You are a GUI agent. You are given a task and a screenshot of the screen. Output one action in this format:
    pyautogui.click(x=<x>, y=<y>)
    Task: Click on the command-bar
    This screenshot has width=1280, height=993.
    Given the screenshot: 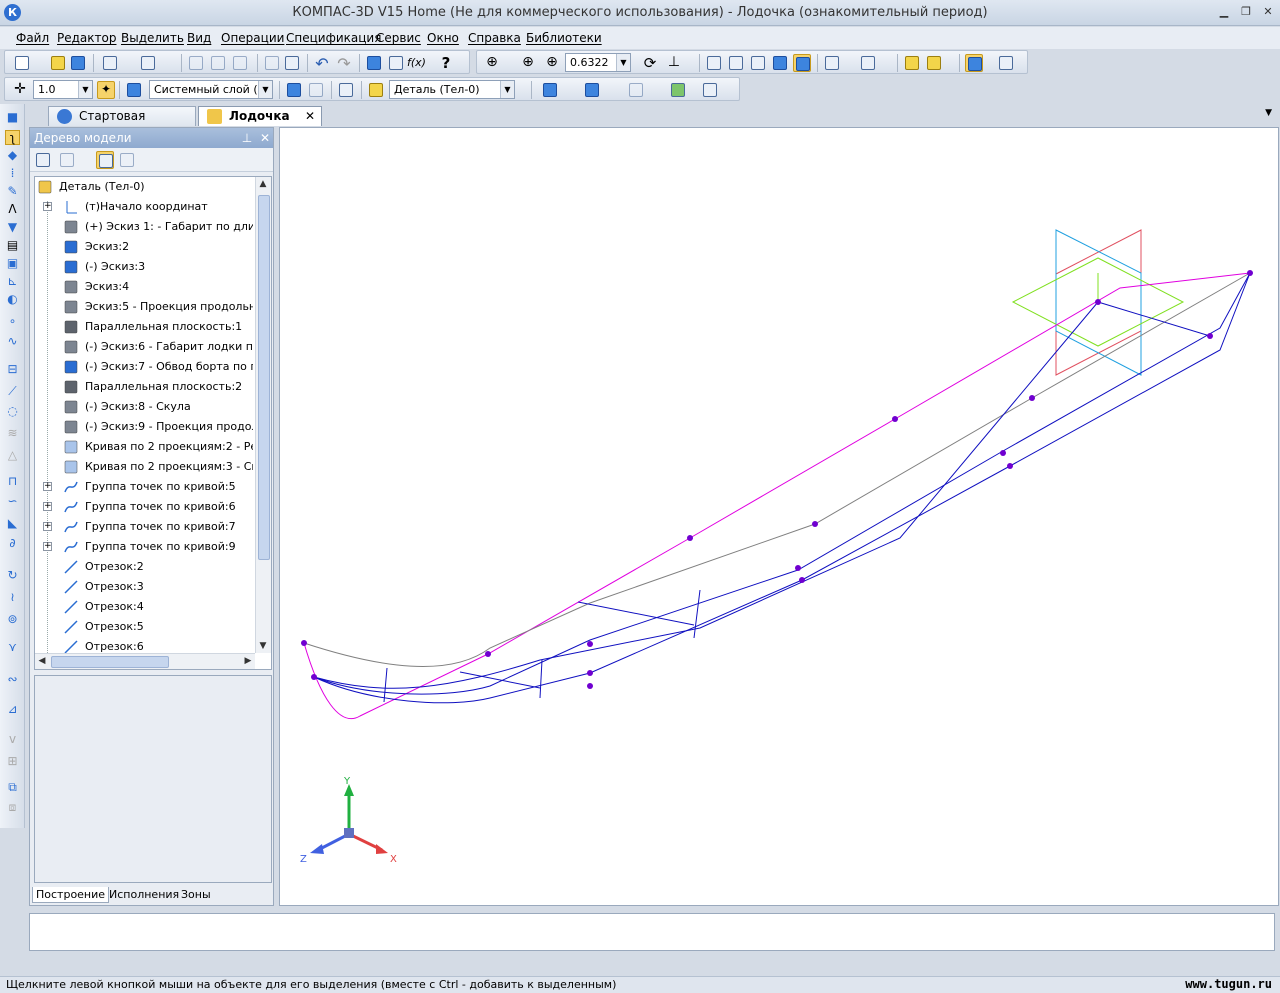 What is the action you would take?
    pyautogui.click(x=652, y=932)
    